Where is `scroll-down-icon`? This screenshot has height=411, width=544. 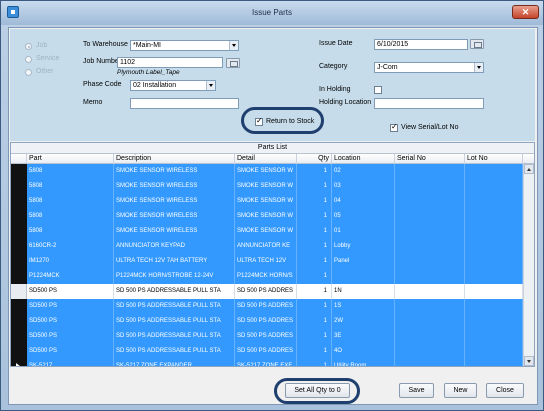 scroll-down-icon is located at coordinates (529, 361).